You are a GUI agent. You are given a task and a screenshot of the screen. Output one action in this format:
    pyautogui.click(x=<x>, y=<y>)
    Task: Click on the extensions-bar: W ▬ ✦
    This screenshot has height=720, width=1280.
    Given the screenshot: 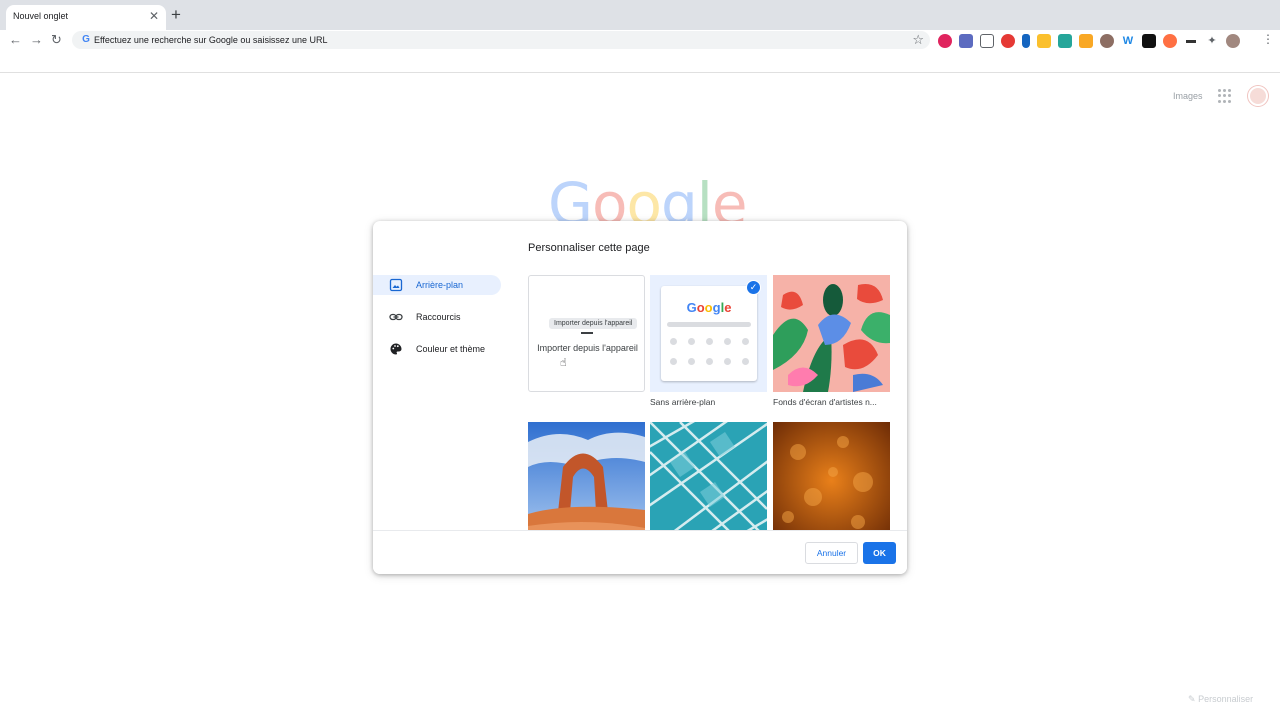 What is the action you would take?
    pyautogui.click(x=1089, y=40)
    